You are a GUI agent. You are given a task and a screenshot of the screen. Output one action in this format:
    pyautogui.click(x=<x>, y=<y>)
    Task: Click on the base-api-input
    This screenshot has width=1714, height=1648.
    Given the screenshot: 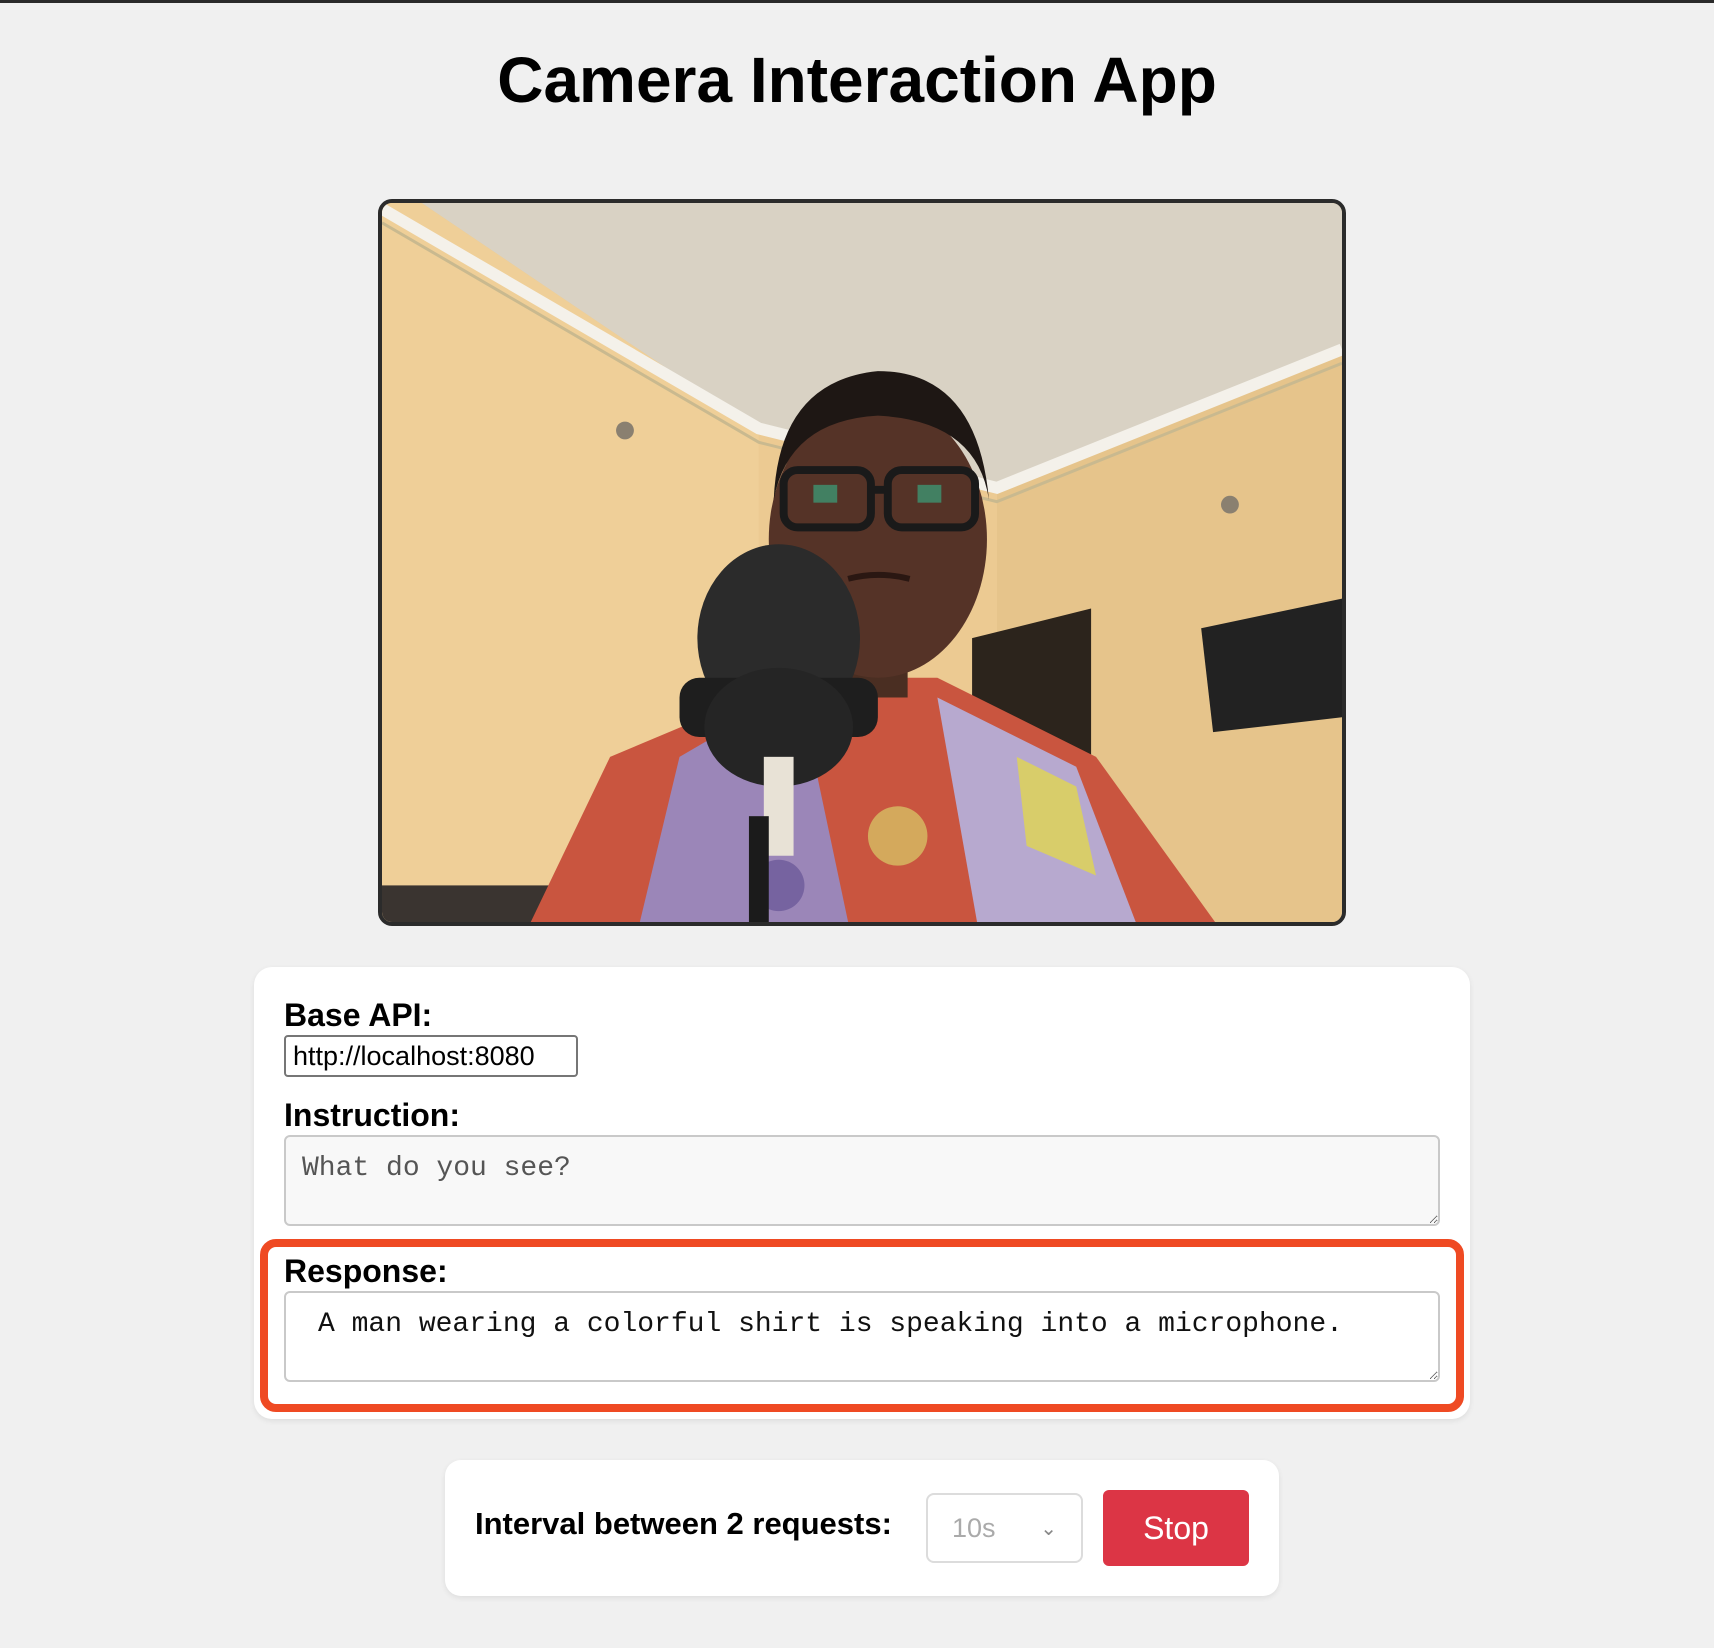 What is the action you would take?
    pyautogui.click(x=431, y=1056)
    